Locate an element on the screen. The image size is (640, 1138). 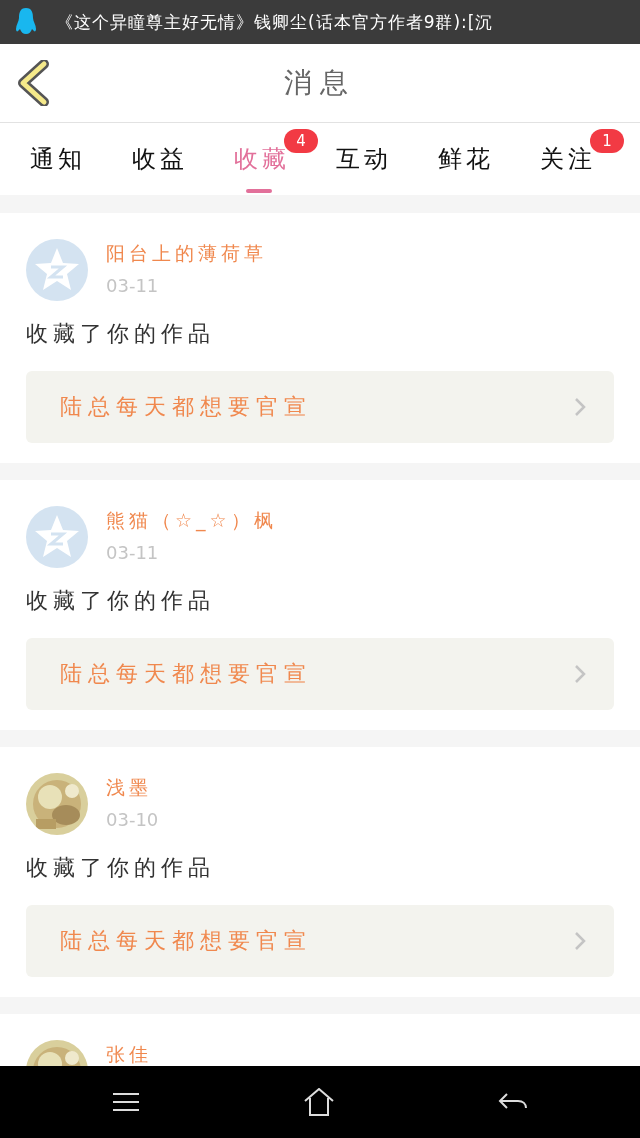
menu-icon is located at coordinates (126, 1102).